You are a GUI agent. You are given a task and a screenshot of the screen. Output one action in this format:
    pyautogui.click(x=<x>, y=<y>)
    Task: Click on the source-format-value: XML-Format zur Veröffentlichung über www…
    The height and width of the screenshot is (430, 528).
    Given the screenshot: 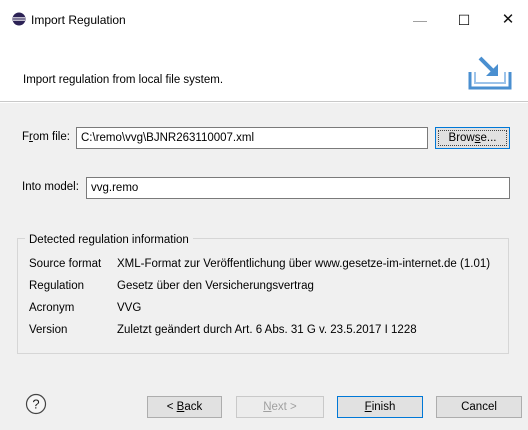 What is the action you would take?
    pyautogui.click(x=304, y=264)
    